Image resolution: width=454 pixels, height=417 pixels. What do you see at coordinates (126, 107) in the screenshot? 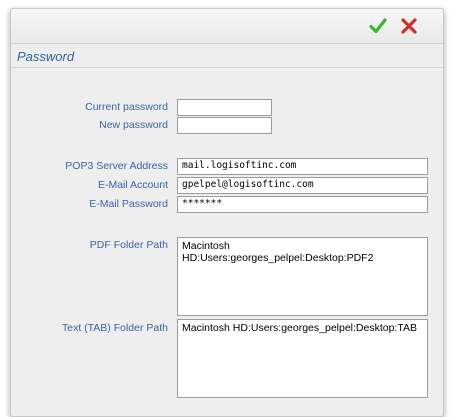
I see `current-password-label: Current password` at bounding box center [126, 107].